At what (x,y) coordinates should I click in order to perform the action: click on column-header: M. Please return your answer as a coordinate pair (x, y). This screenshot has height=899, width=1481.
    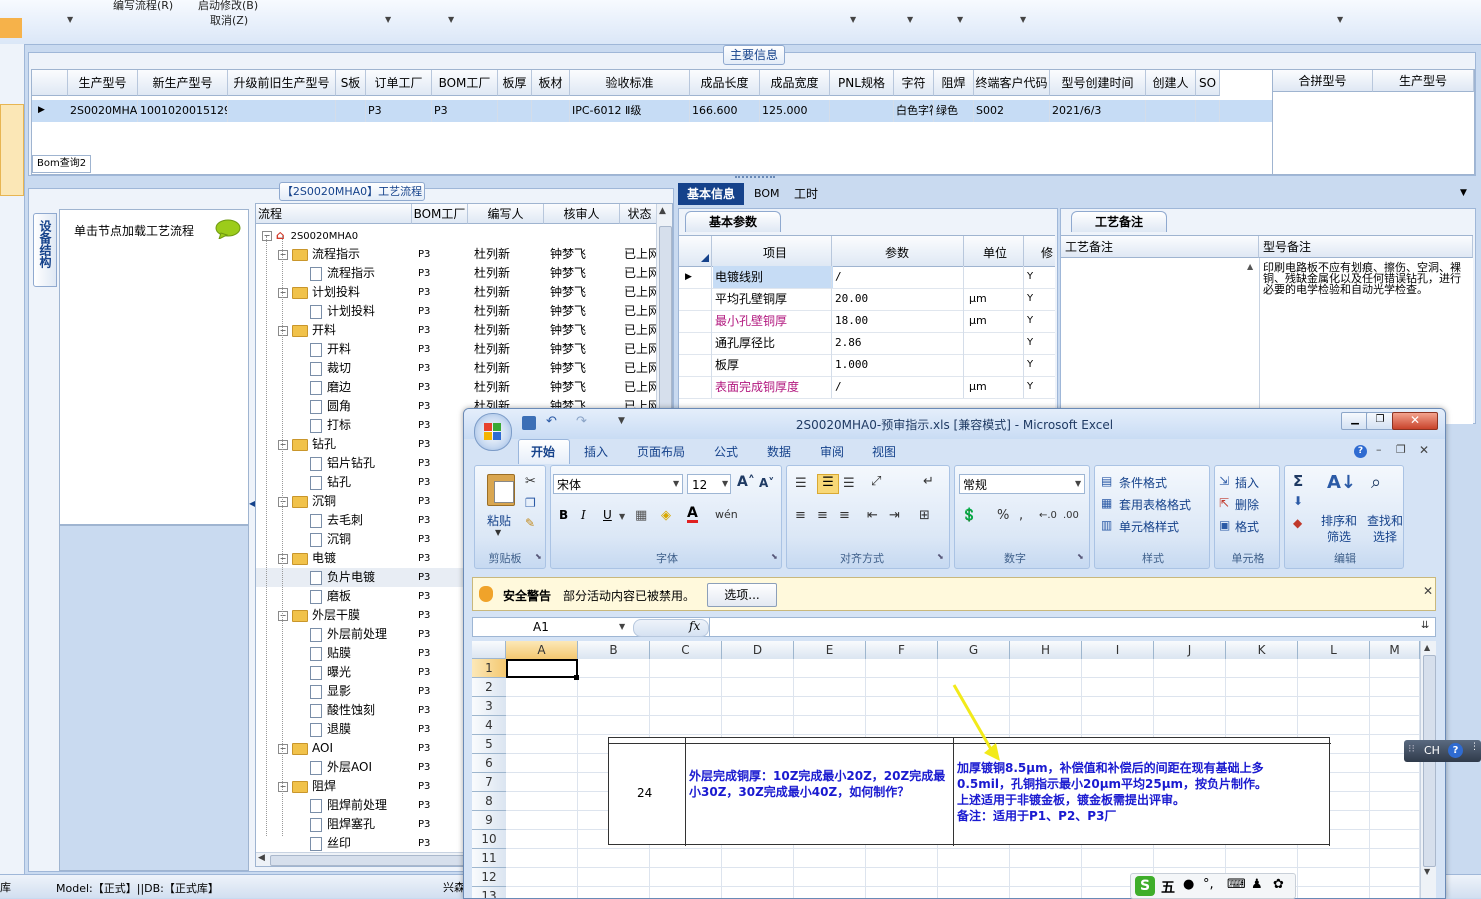
    Looking at the image, I should click on (1395, 650).